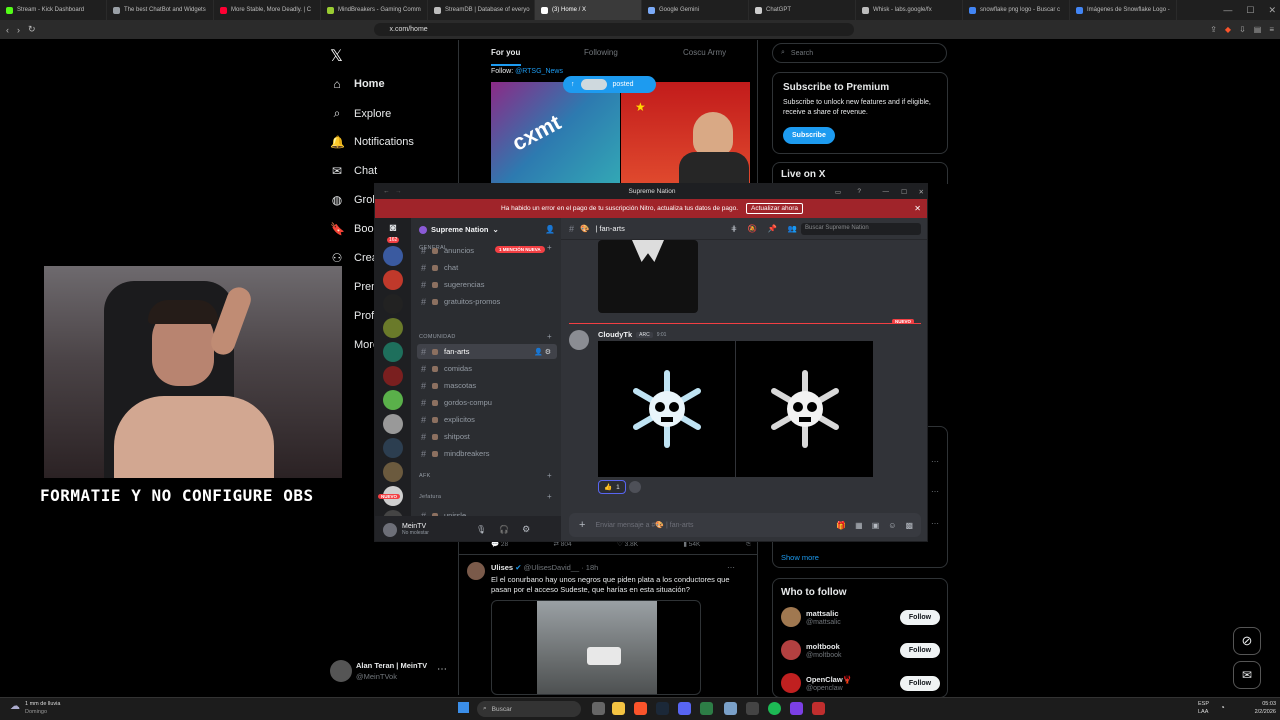  Describe the element at coordinates (613, 29) in the screenshot. I see `url-field: x.com/home` at that location.